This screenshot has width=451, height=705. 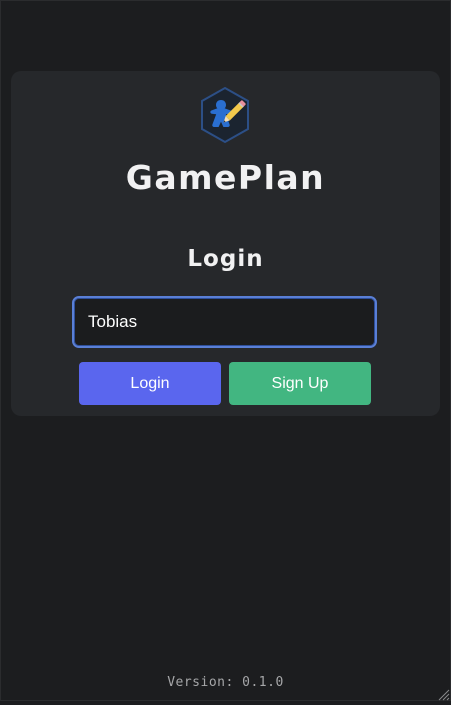 What do you see at coordinates (443, 693) in the screenshot?
I see `resize-grip-icon` at bounding box center [443, 693].